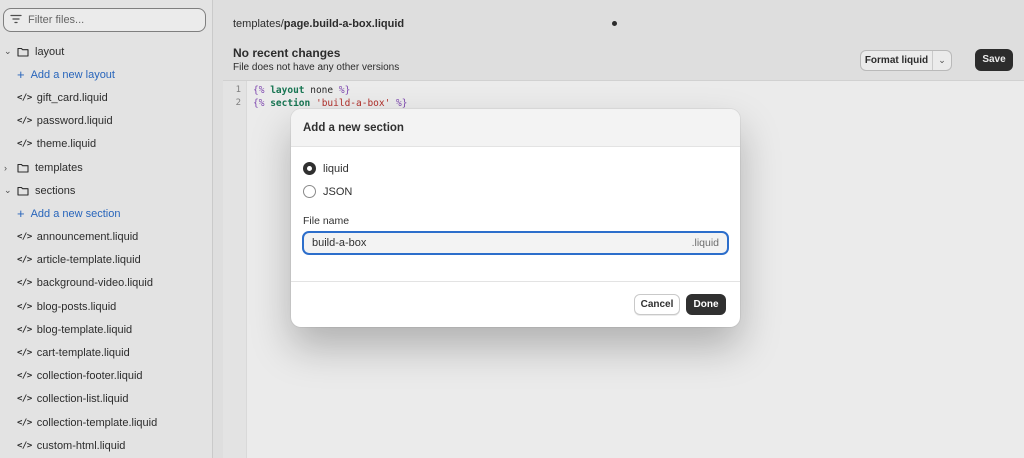 Image resolution: width=1024 pixels, height=458 pixels. I want to click on option-liquid-label: liquid, so click(336, 168).